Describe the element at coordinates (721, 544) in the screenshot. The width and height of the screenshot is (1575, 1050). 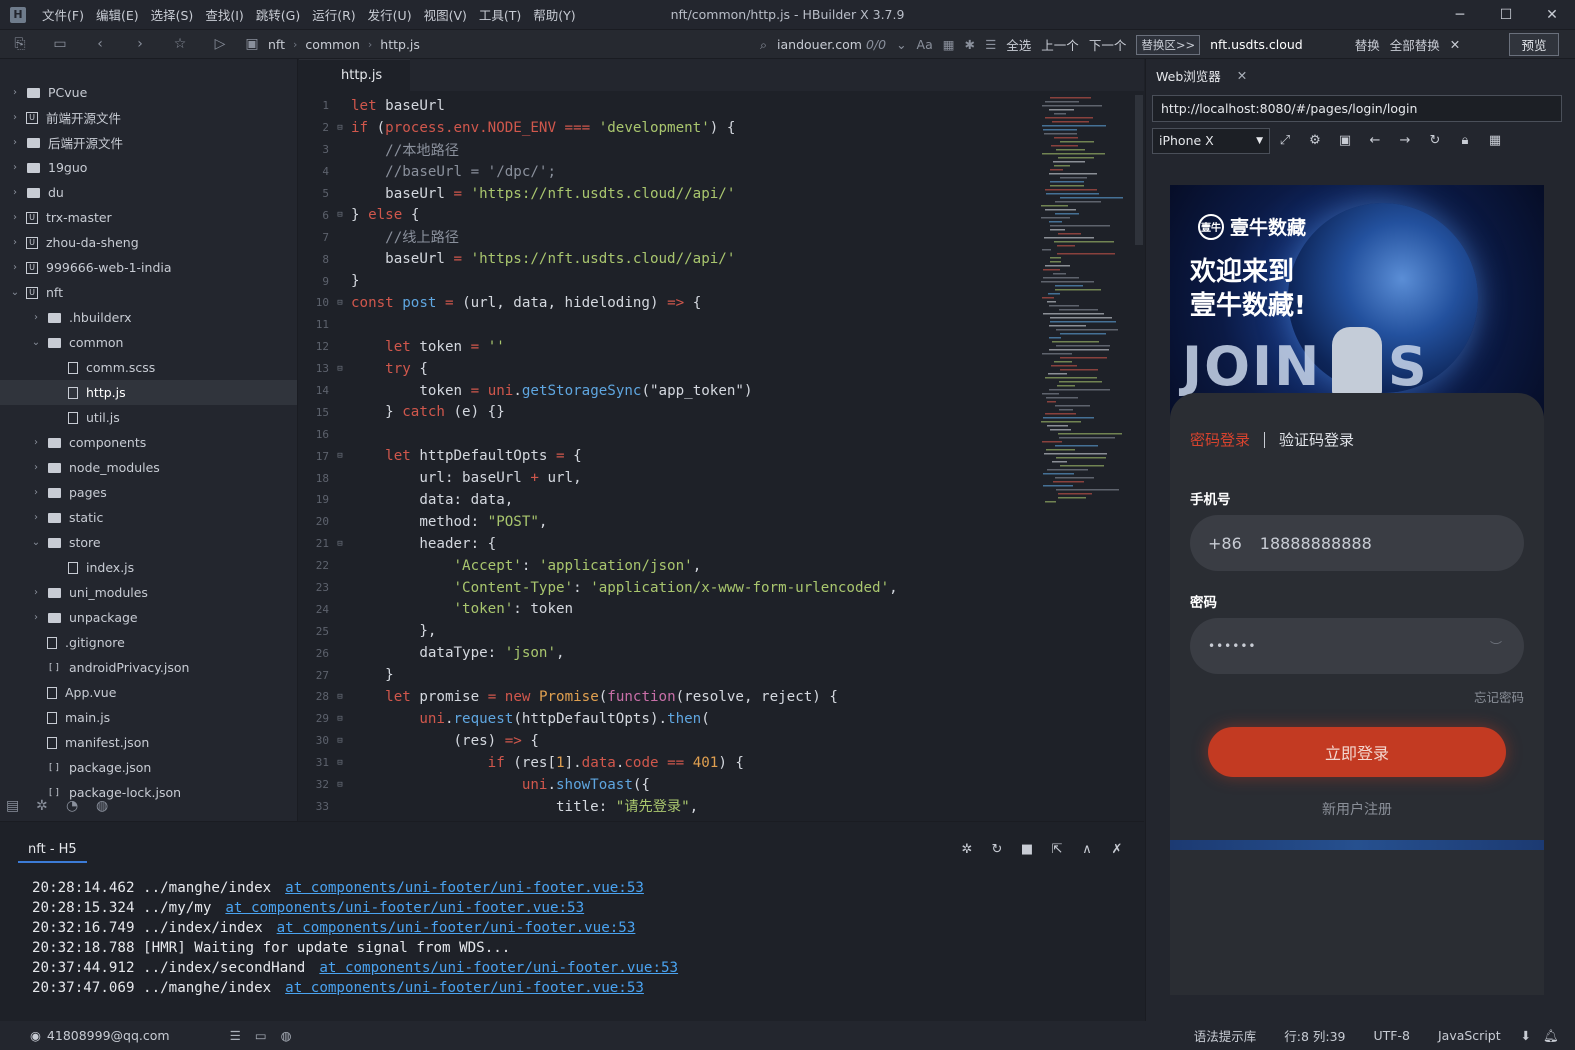
I see `code-line: 21 ⊟ header: {` at that location.